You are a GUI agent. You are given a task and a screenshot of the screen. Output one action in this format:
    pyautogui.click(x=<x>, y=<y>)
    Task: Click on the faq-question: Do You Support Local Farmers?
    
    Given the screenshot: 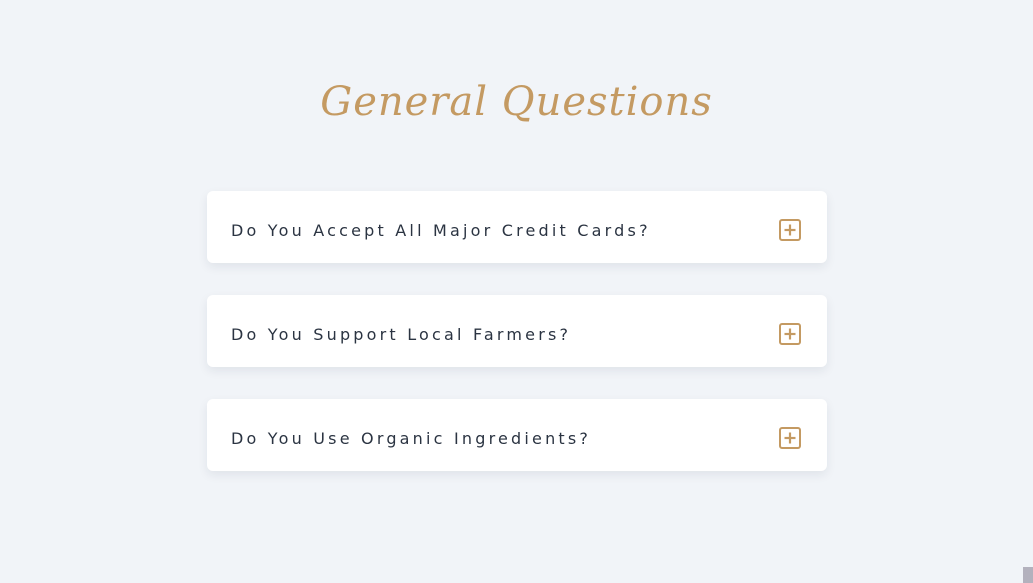 What is the action you would take?
    pyautogui.click(x=401, y=331)
    